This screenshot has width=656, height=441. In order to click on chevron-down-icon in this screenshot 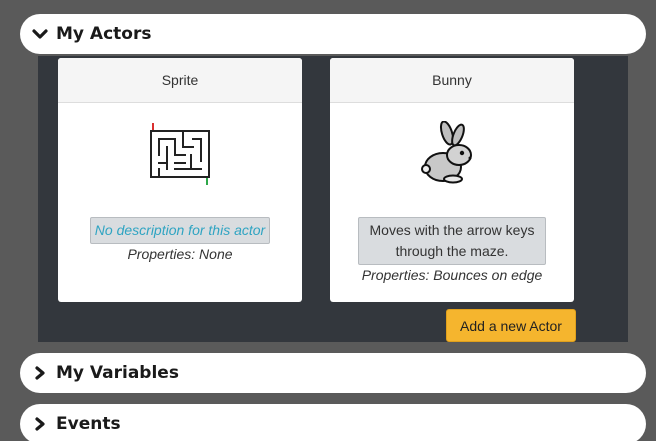, I will do `click(40, 34)`.